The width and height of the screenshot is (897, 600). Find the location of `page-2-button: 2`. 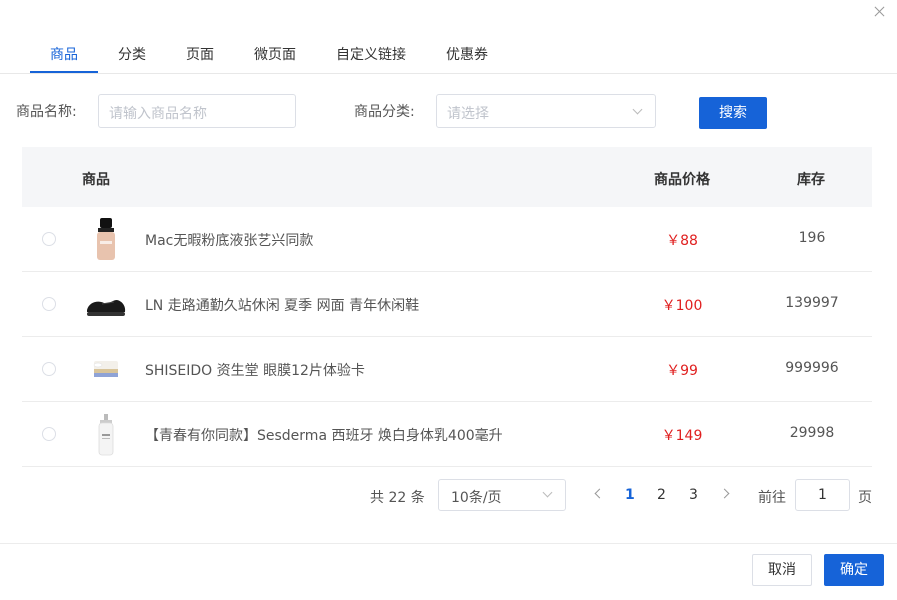

page-2-button: 2 is located at coordinates (661, 495).